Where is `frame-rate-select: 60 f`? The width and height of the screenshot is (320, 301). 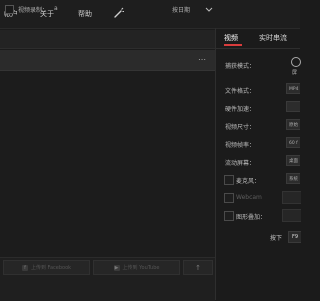 frame-rate-select: 60 f is located at coordinates (293, 142).